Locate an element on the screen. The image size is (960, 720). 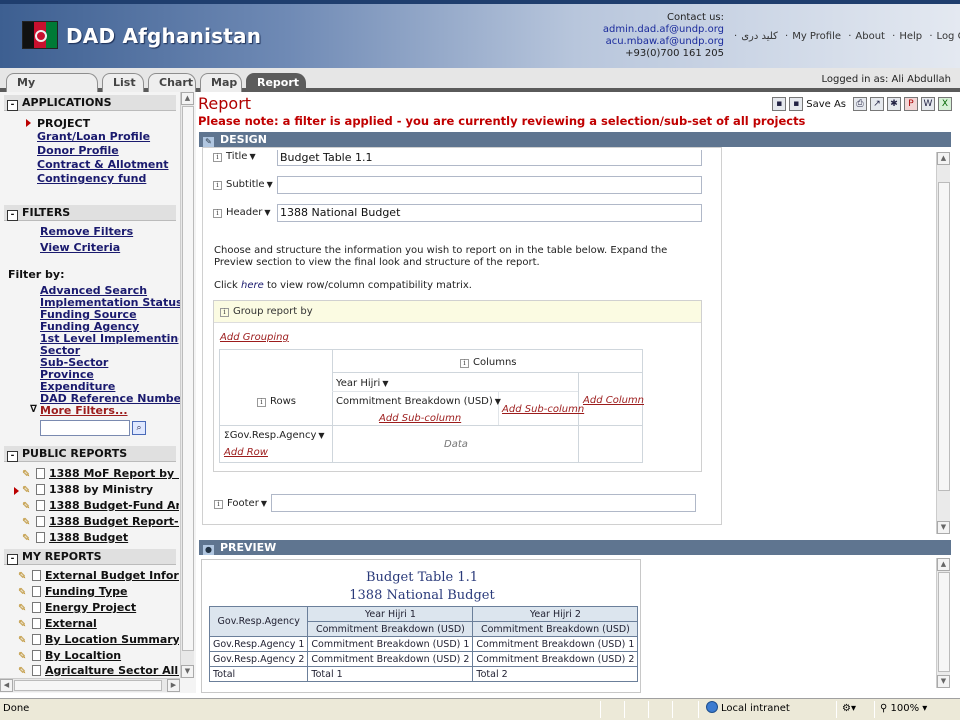
save-icon: ▪ is located at coordinates (779, 104).